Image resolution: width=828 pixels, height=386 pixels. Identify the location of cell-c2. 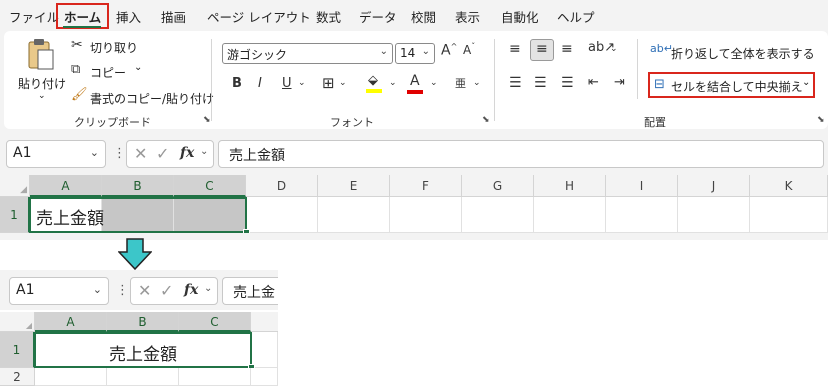
(215, 377).